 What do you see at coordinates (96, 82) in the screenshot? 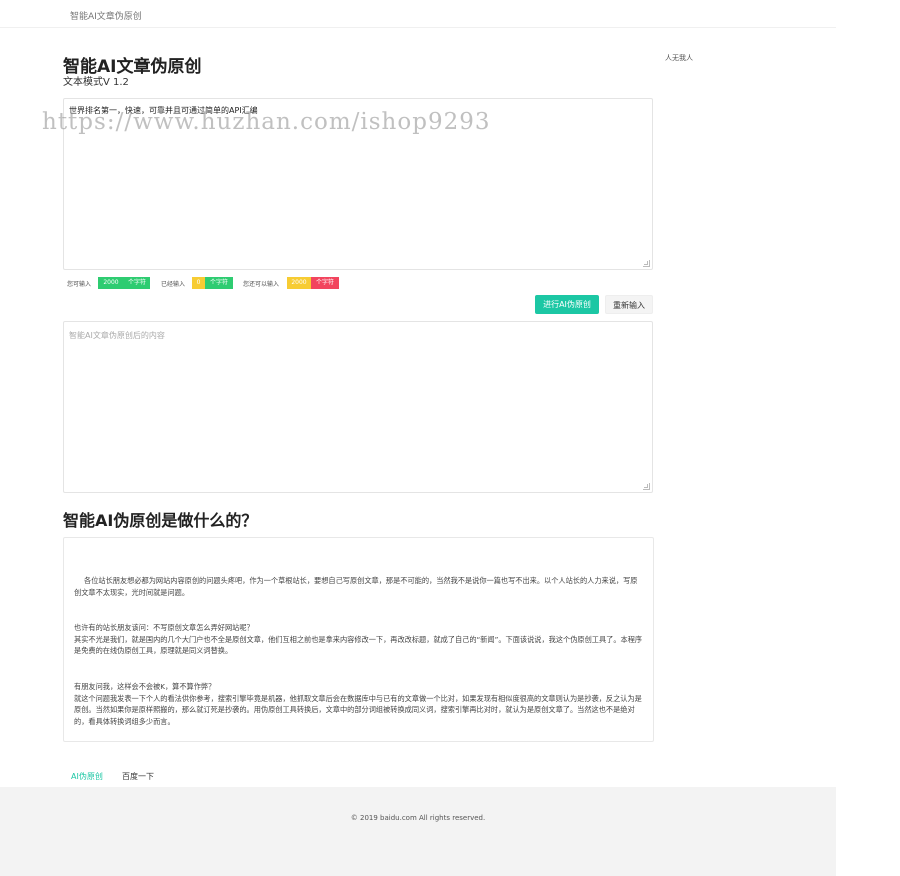
I see `page-subtitle: 文本模式V 1.2` at bounding box center [96, 82].